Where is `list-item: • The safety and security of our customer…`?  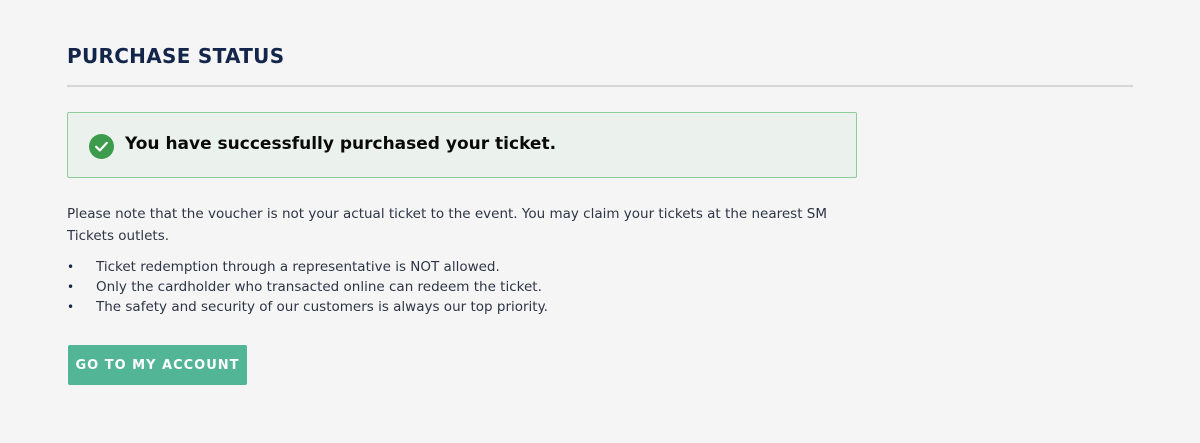
list-item: • The safety and security of our customer… is located at coordinates (307, 307).